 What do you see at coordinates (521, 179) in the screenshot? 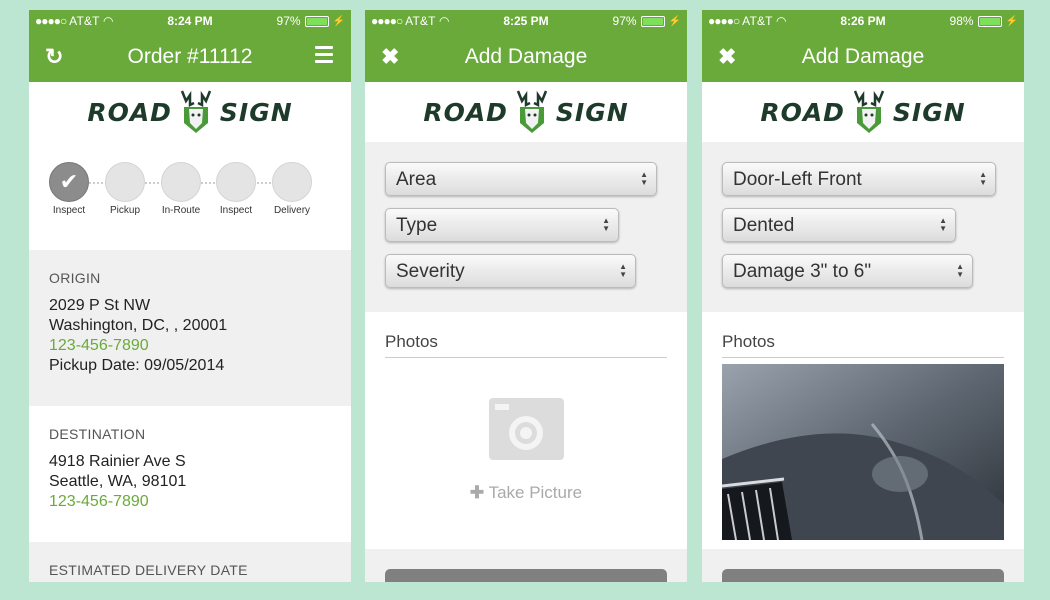
I see `area-select: Area ▲ ▼` at bounding box center [521, 179].